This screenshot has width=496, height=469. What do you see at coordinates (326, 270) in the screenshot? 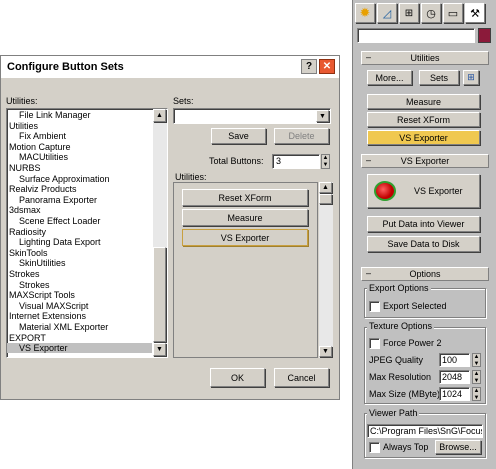
I see `utilities-scrollbar: ▲ ▼` at bounding box center [326, 270].